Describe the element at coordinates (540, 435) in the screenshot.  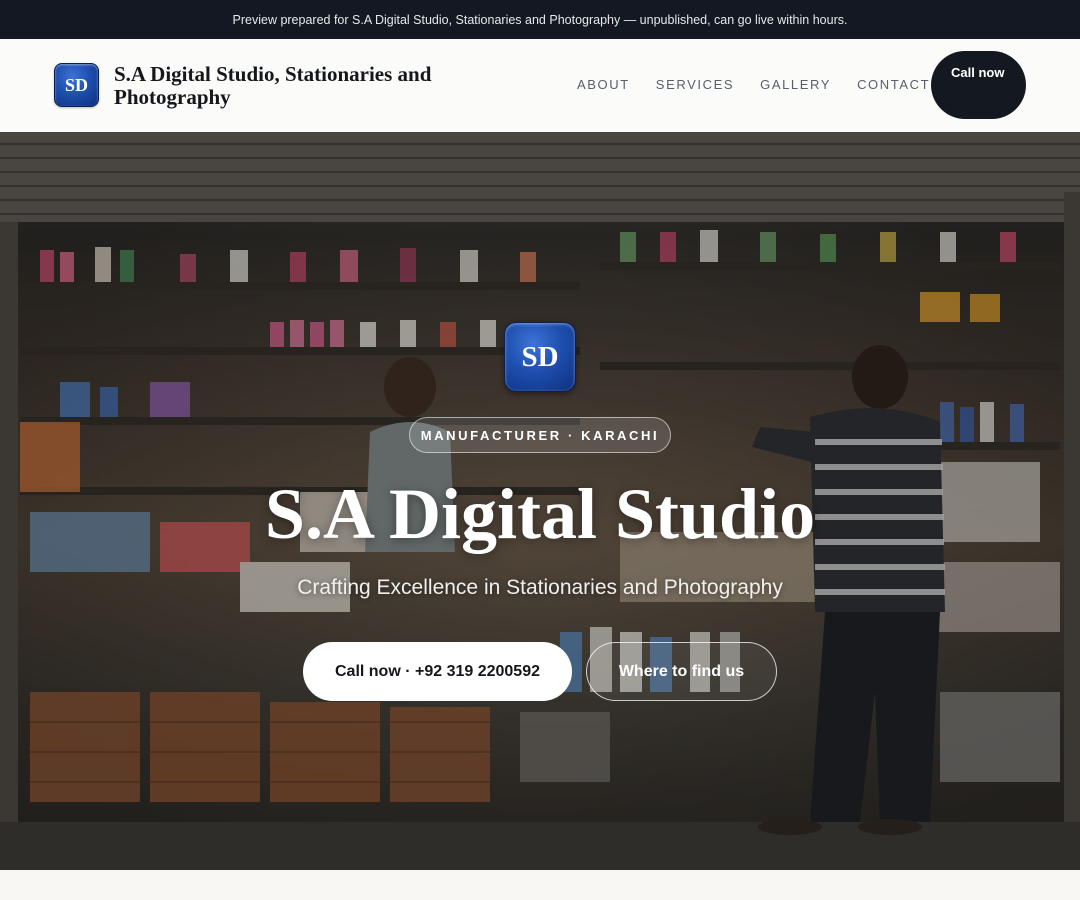
I see `hero-tag-pill: MANUFACTURER · KARACHI` at that location.